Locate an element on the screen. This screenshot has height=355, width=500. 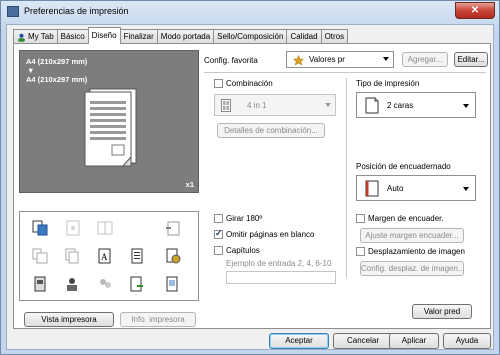
chapters-checkbox: Capítulos is located at coordinates (237, 250).